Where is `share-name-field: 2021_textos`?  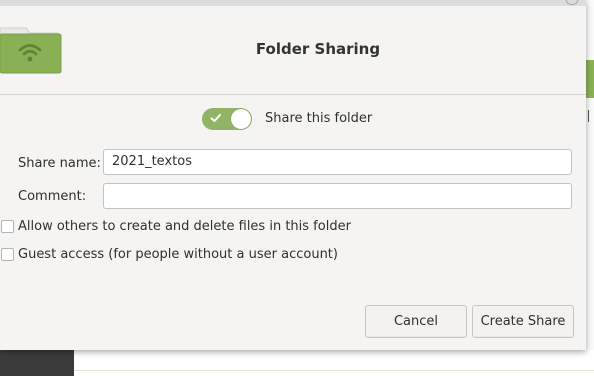
share-name-field: 2021_textos is located at coordinates (337, 162).